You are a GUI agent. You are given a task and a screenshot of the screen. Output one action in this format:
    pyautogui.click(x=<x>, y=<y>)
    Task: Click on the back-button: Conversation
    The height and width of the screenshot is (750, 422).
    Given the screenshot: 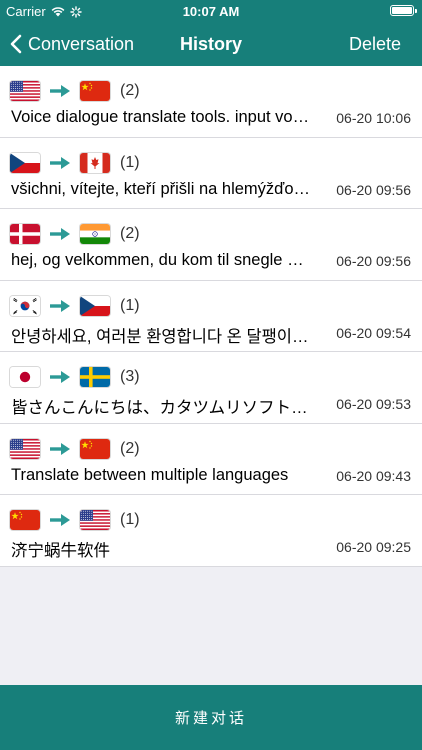 What is the action you would take?
    pyautogui.click(x=72, y=44)
    